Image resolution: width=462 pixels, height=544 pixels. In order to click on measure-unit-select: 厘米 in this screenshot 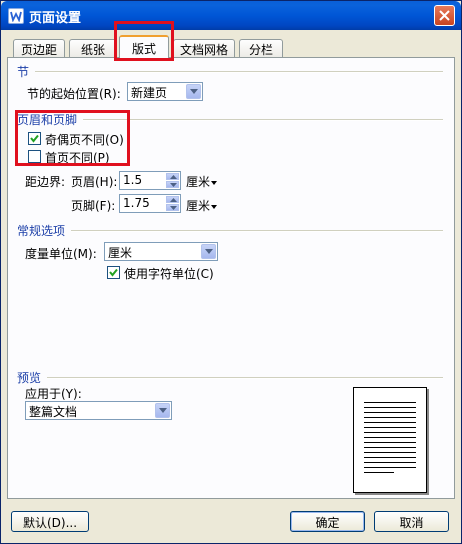, I will do `click(161, 251)`.